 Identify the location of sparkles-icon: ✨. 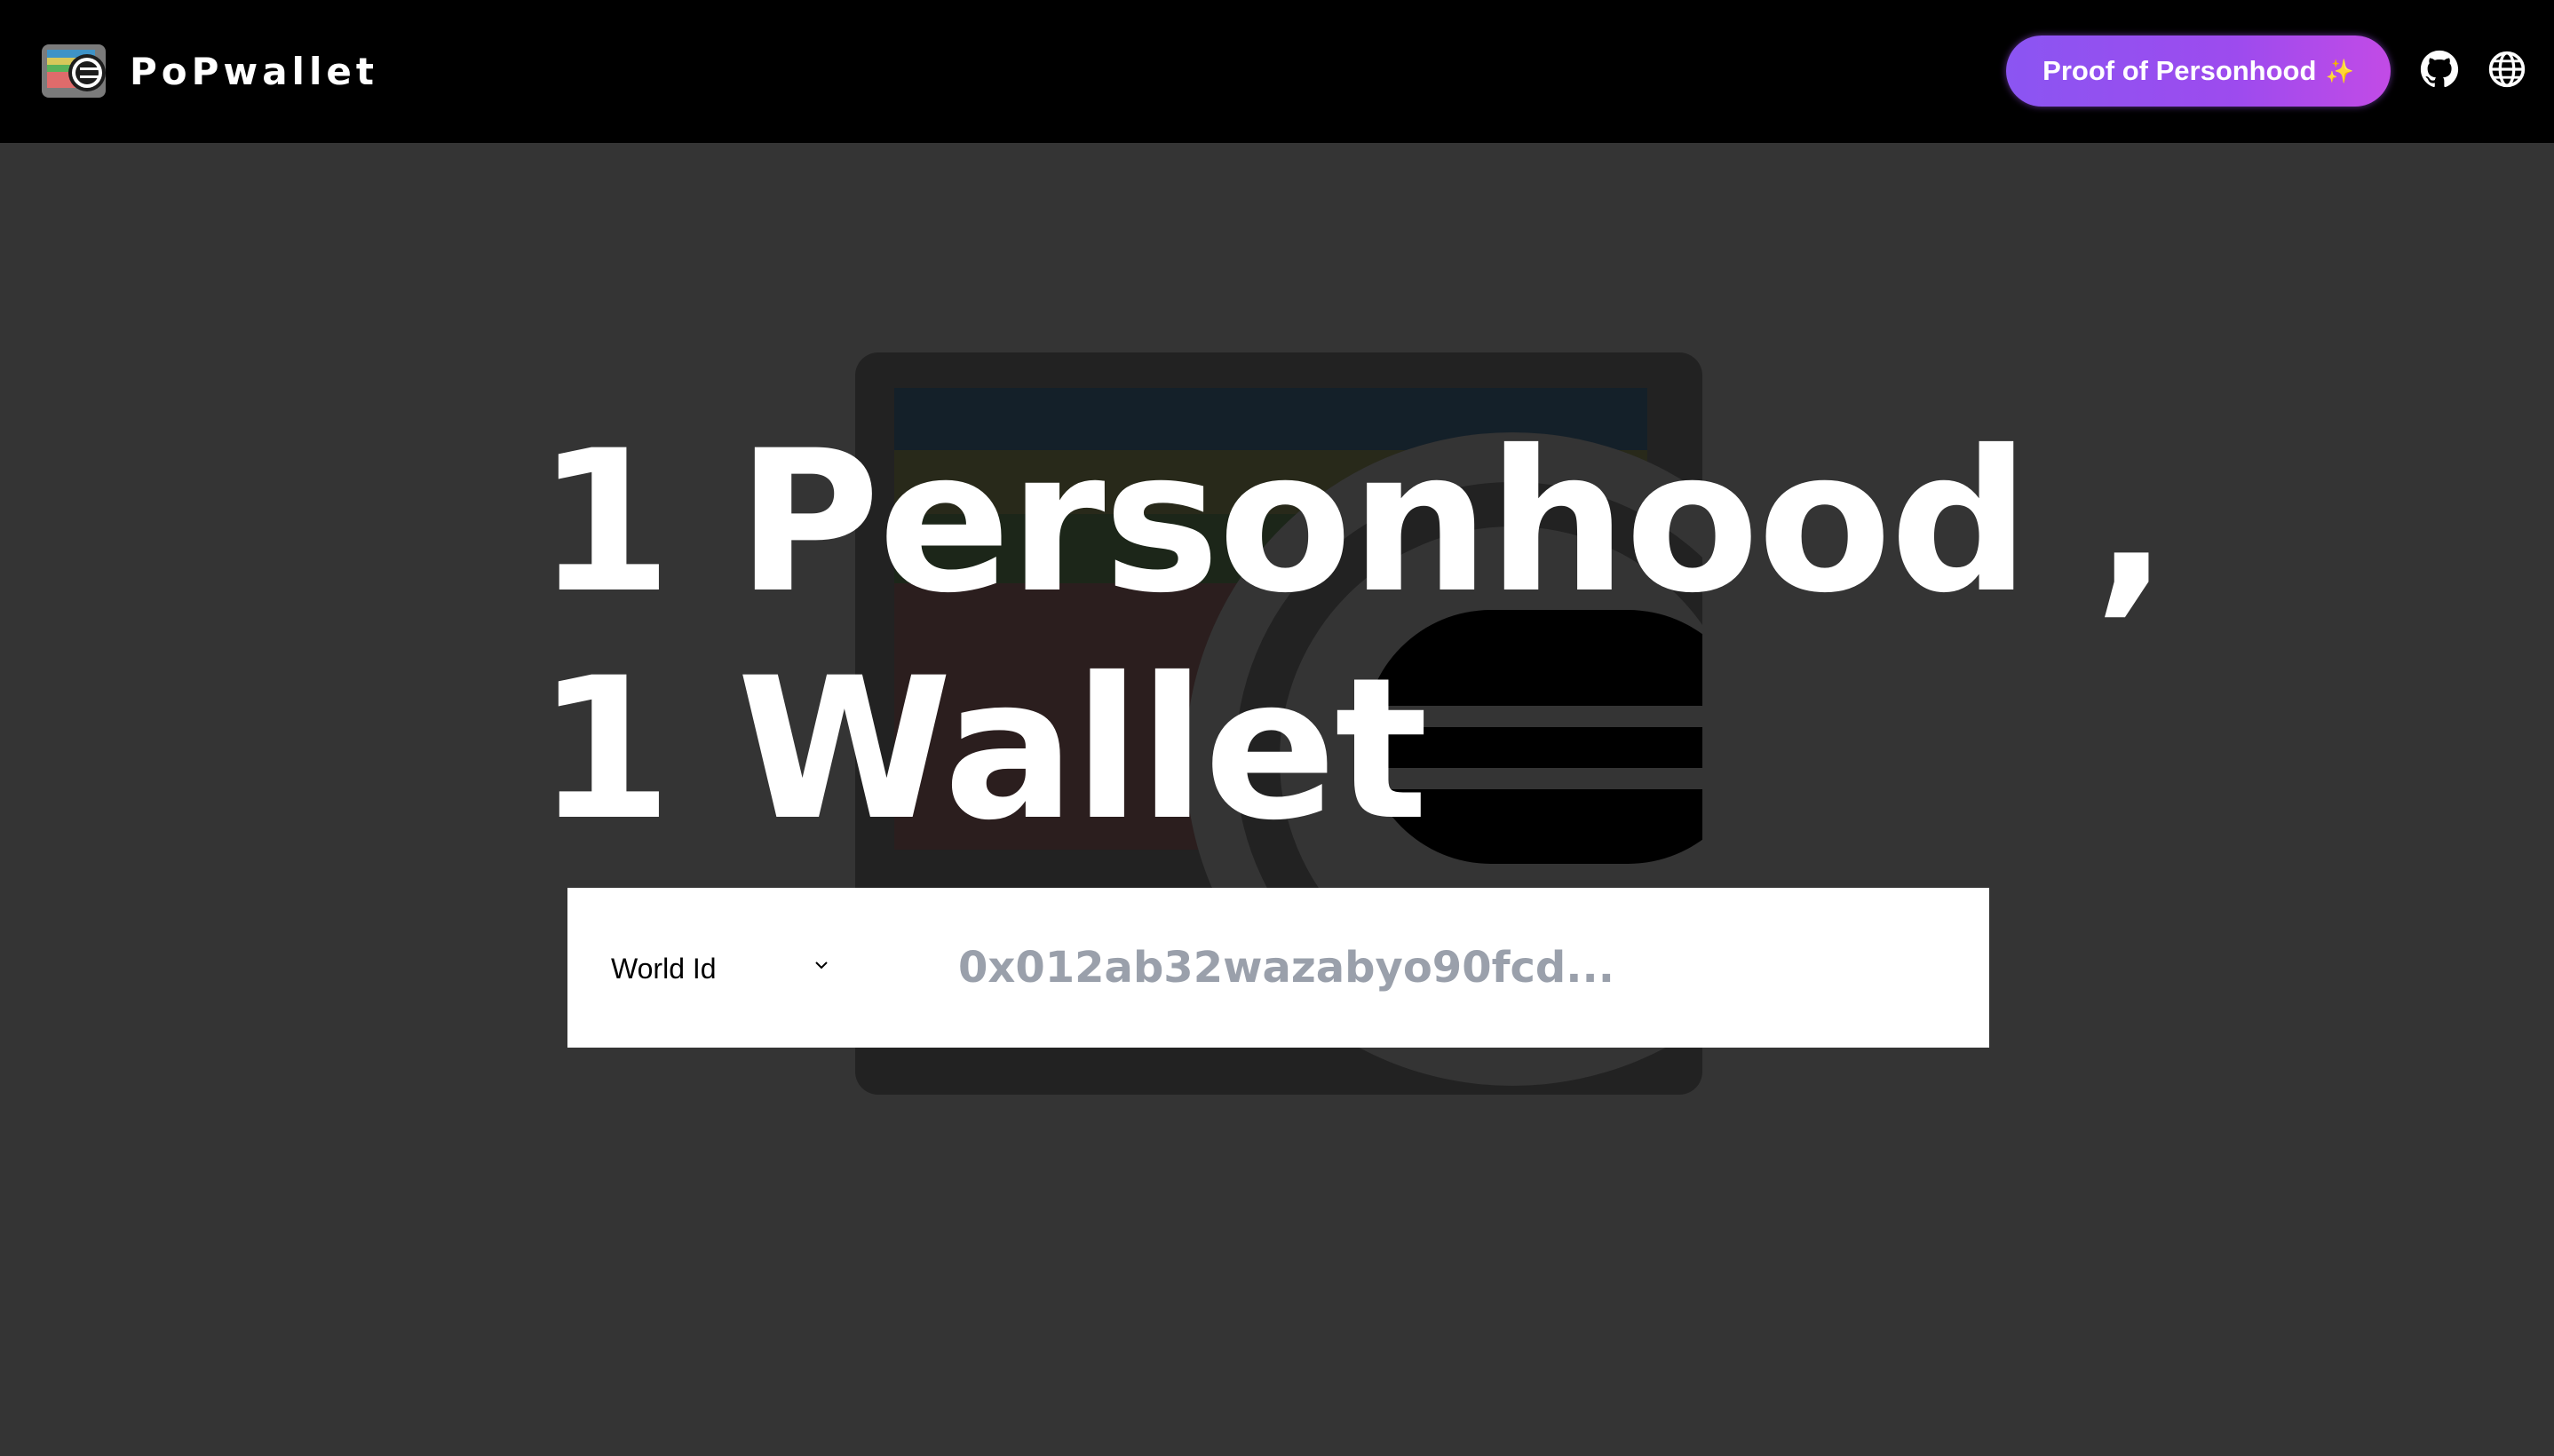
(2340, 70).